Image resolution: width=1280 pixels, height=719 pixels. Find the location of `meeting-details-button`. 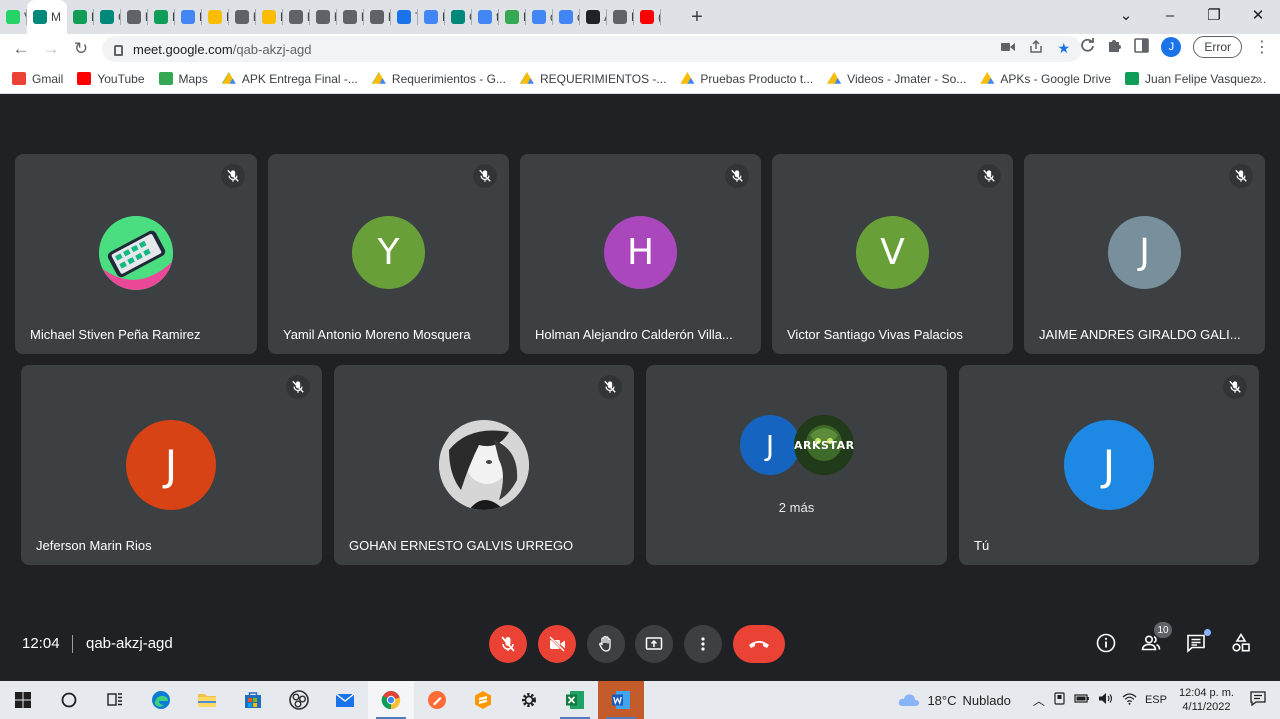

meeting-details-button is located at coordinates (1106, 643).